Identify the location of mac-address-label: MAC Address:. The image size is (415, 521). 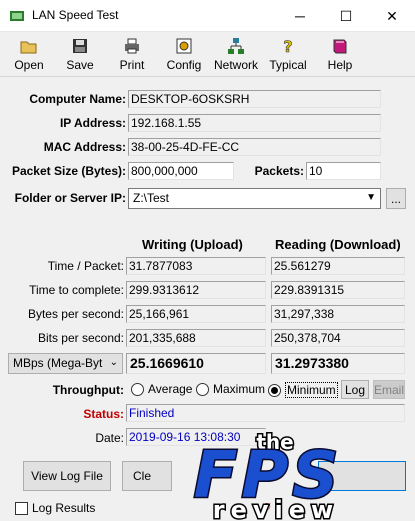
(84, 147).